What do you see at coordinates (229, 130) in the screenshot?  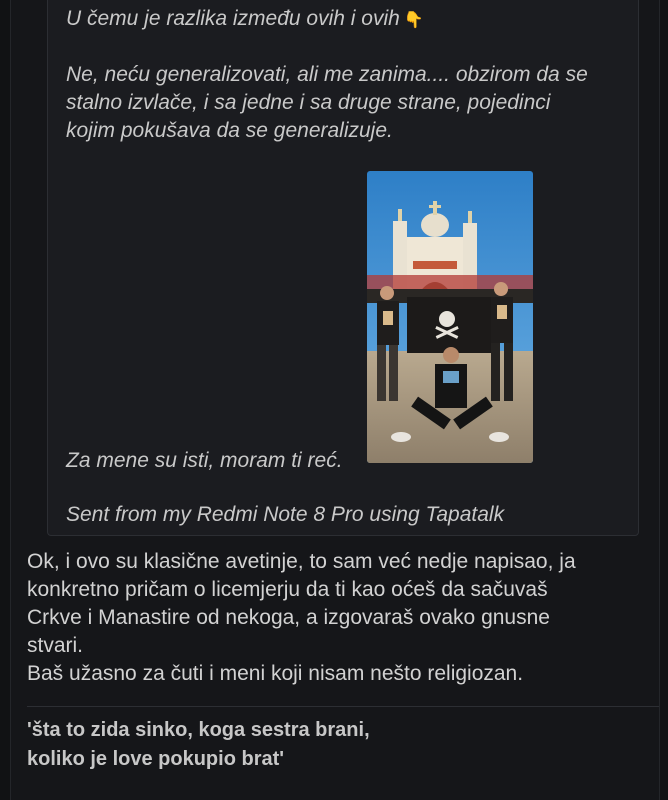 I see `quote-line: kojim pokušava da se generalizuje.` at bounding box center [229, 130].